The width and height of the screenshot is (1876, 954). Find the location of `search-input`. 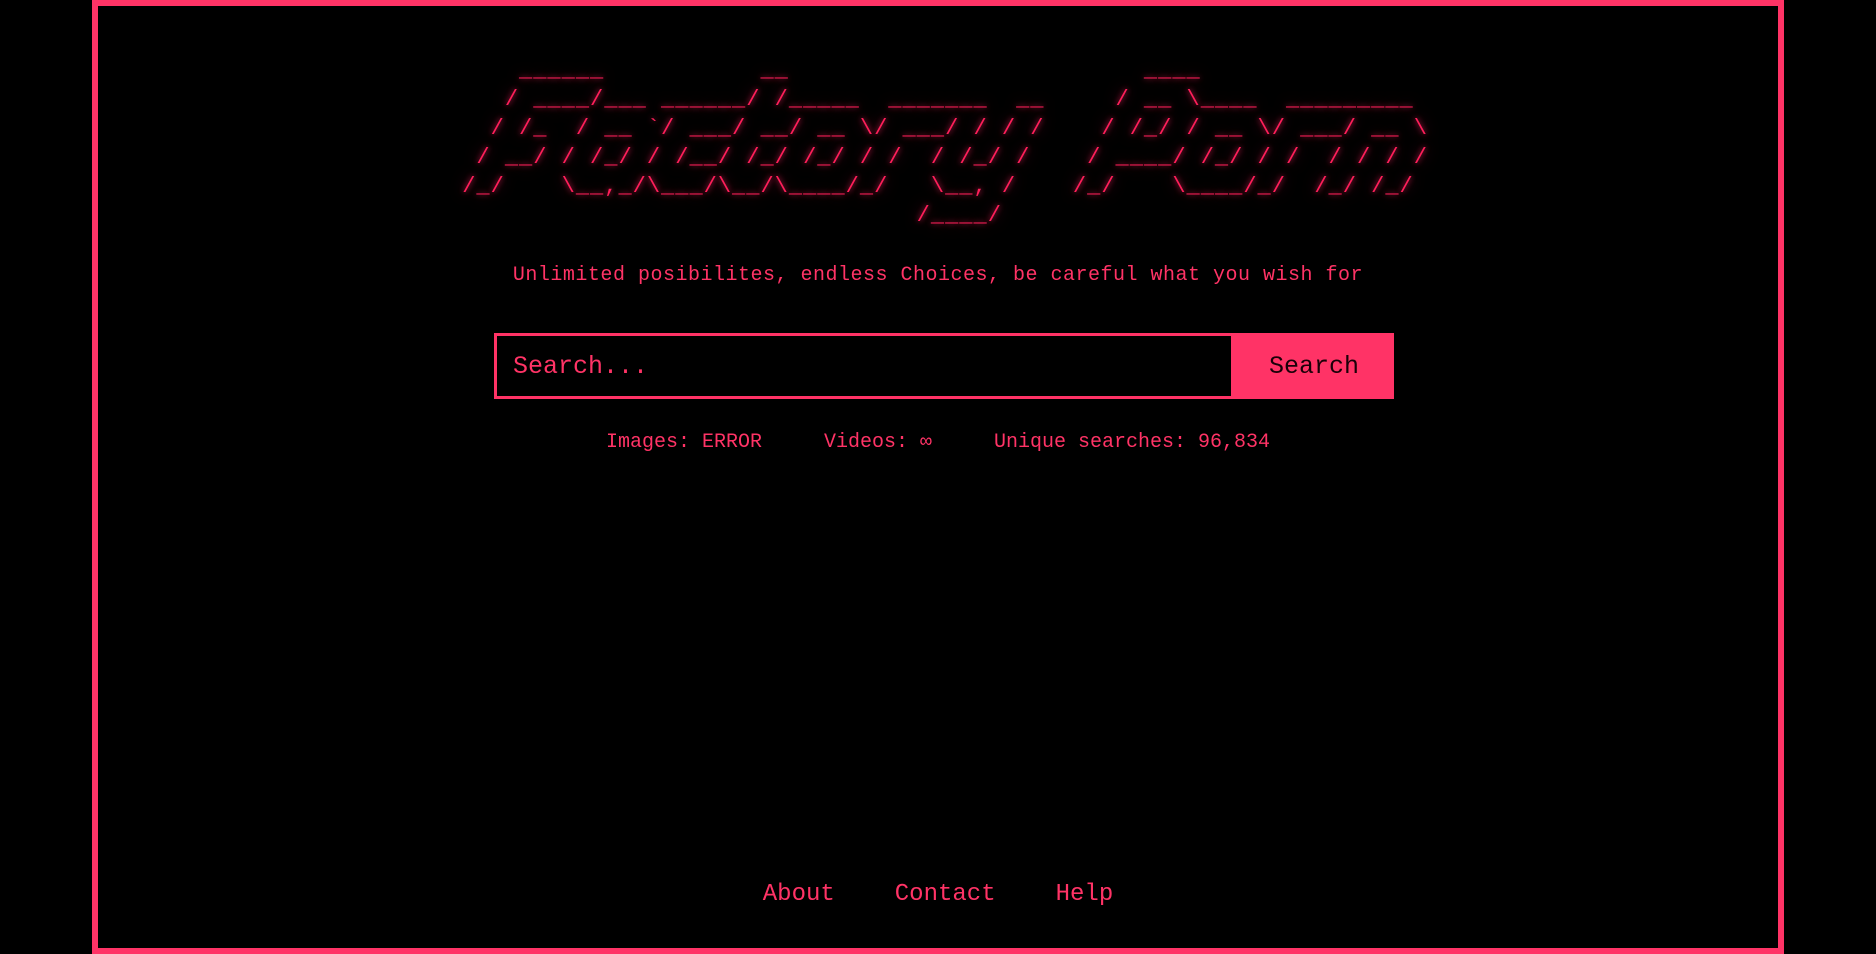

search-input is located at coordinates (864, 366).